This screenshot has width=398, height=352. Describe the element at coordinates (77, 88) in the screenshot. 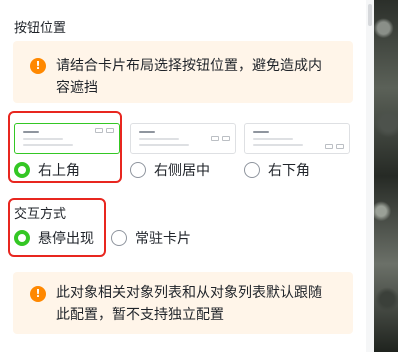

I see `notice-line-2: 容遮挡` at that location.